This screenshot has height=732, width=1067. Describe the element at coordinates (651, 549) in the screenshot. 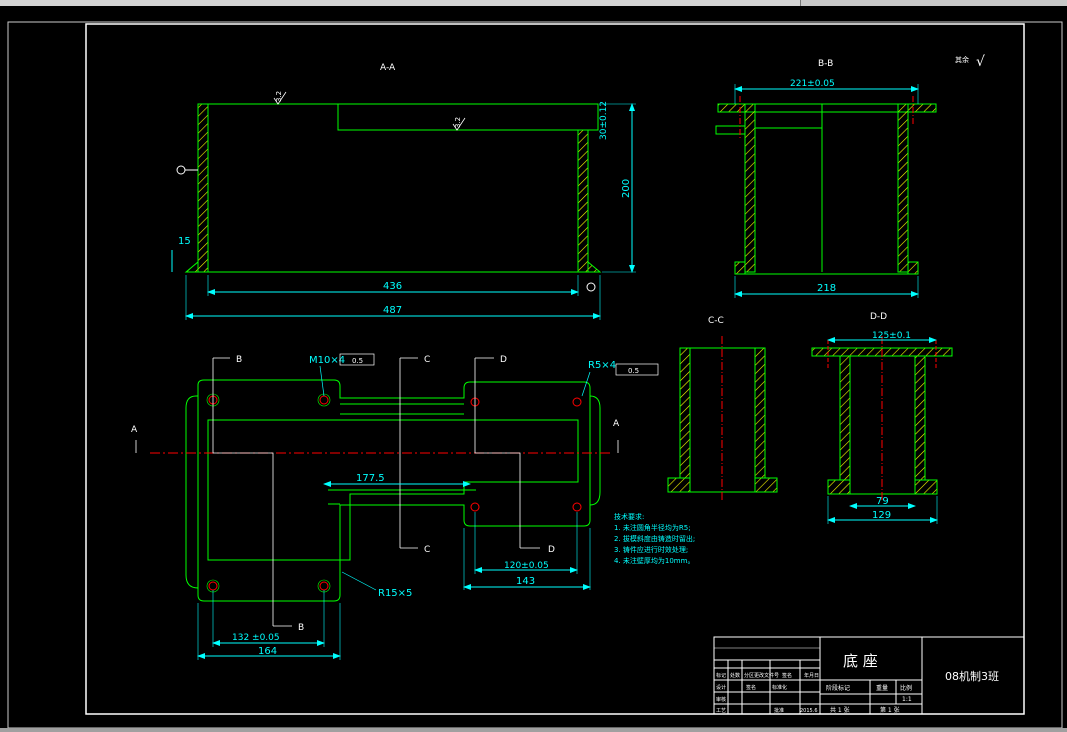

I see `note-line: 3. 铸件应进行时效处理;` at that location.